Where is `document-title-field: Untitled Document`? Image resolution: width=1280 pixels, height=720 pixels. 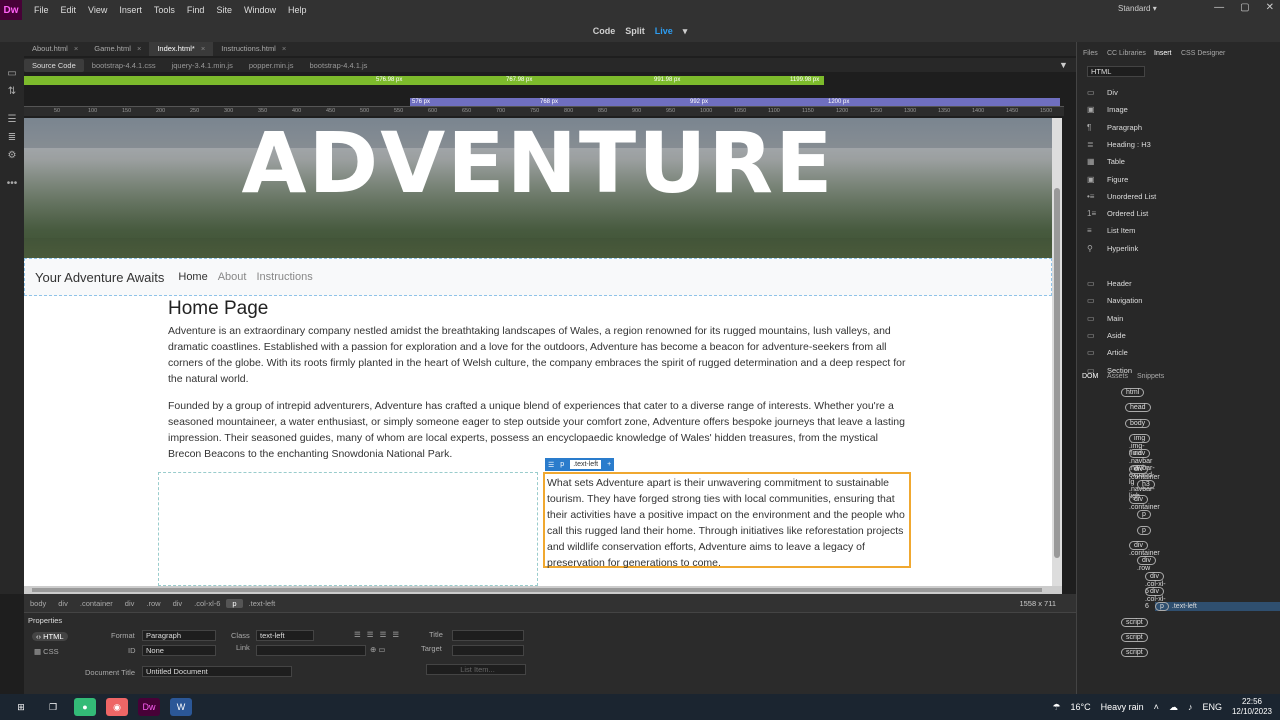
document-title-field: Untitled Document is located at coordinates (217, 671).